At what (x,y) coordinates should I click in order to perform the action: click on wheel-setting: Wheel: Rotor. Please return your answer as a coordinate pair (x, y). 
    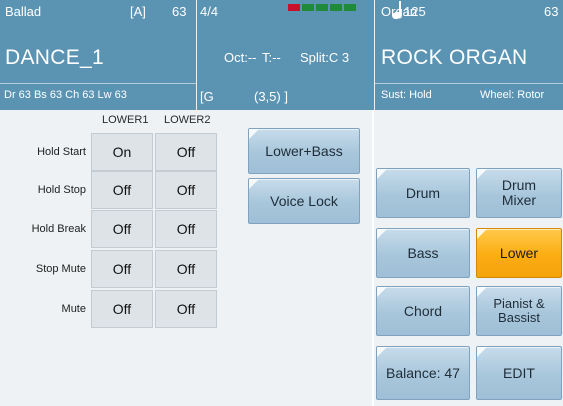
    Looking at the image, I should click on (512, 95).